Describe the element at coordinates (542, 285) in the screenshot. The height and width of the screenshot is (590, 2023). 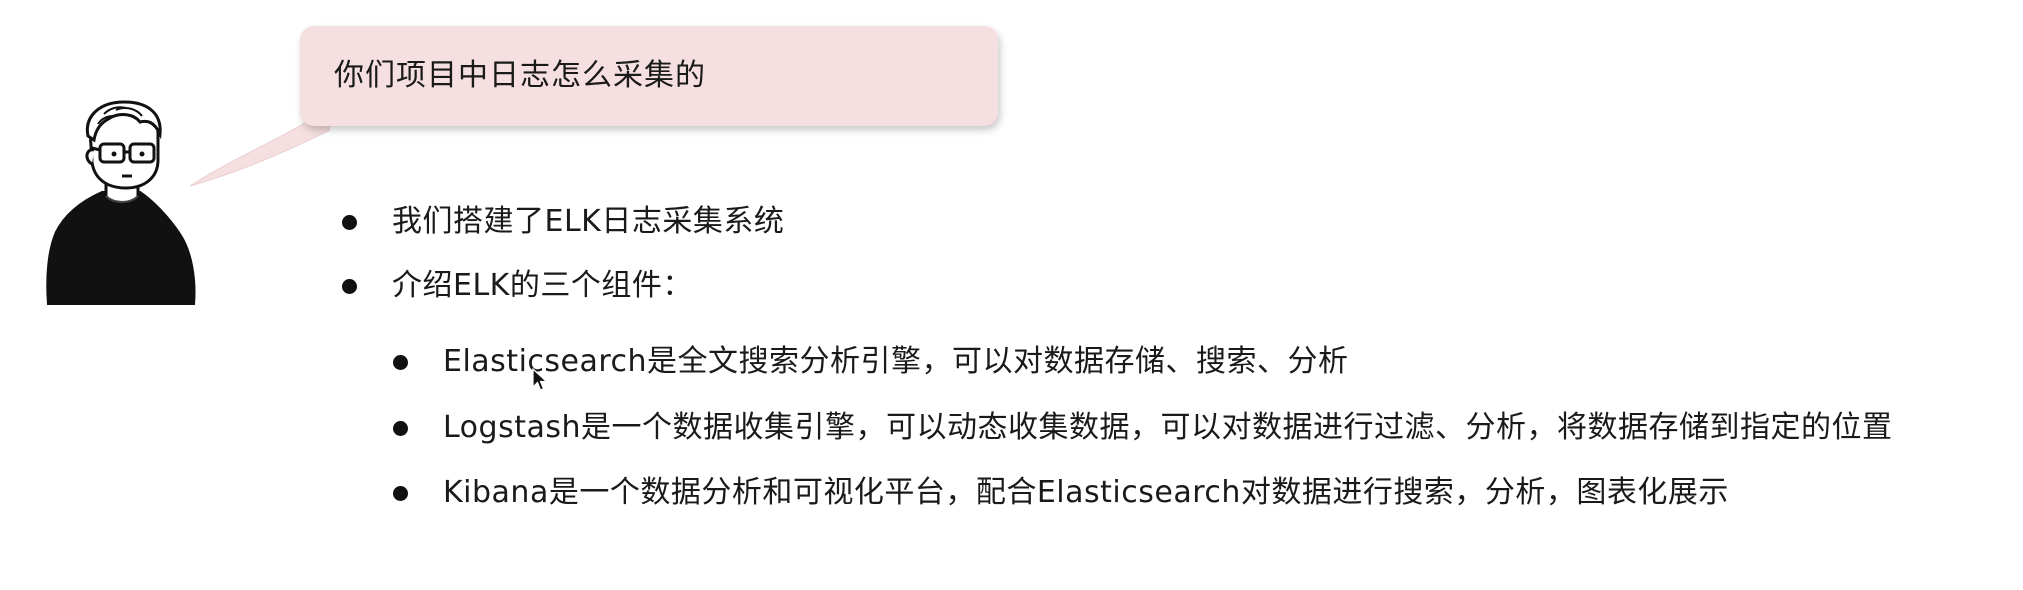
I see `list-item-text: 介绍ELK的三个组件：` at that location.